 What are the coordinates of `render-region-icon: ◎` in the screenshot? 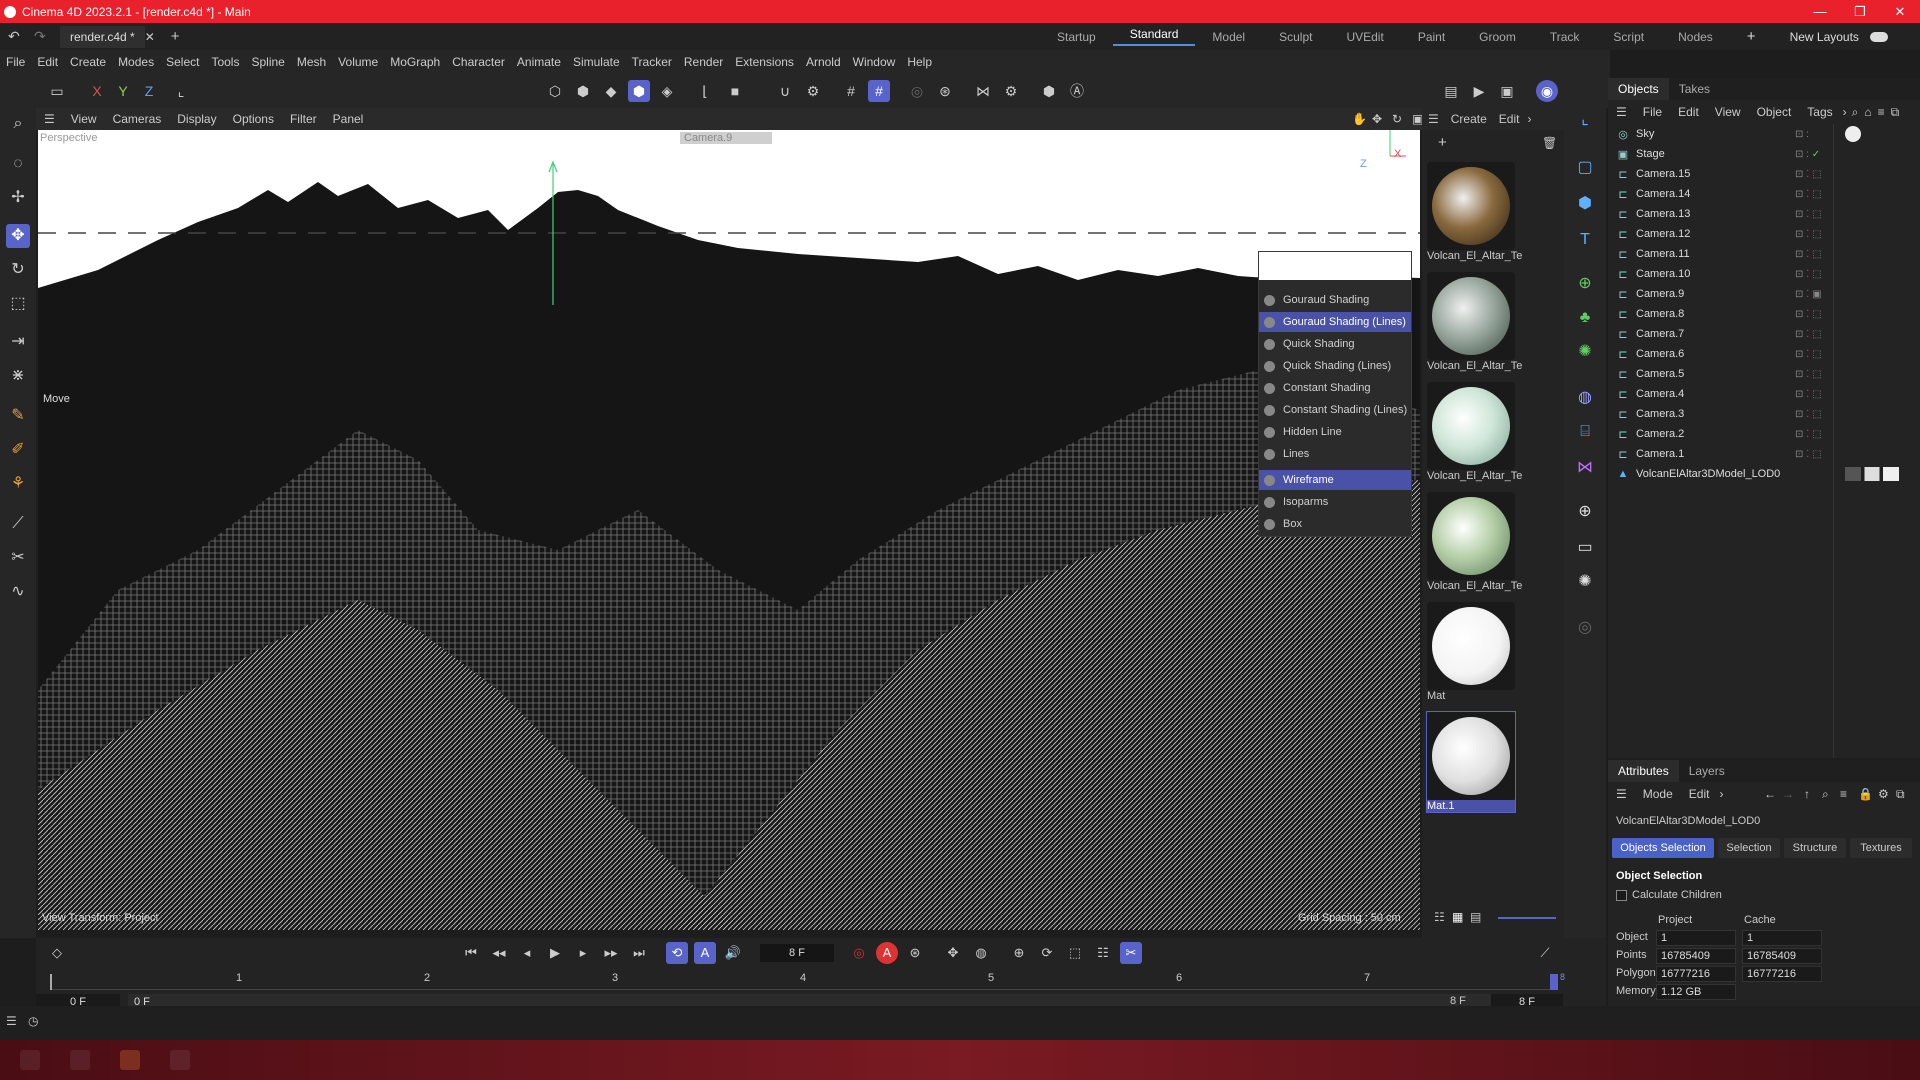 It's located at (917, 91).